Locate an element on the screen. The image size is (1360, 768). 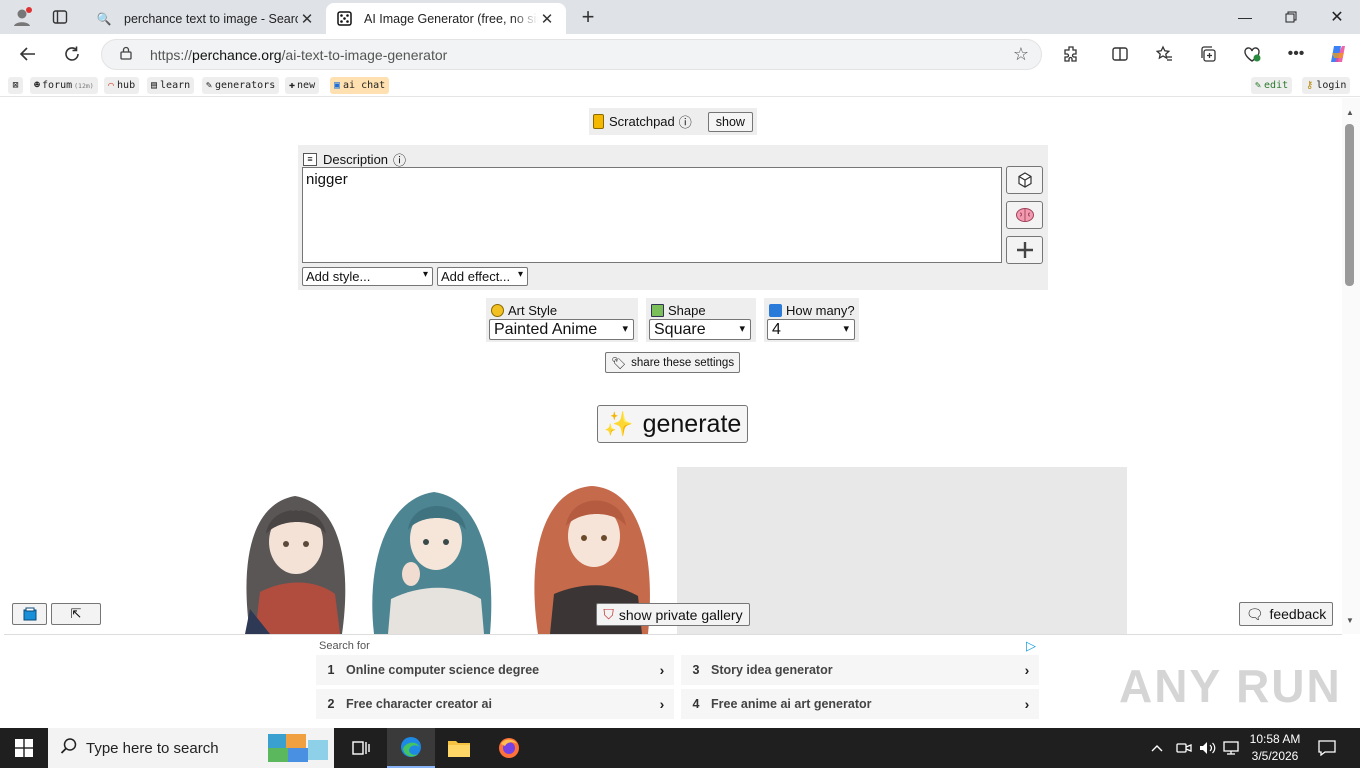
add-style-select: Add style... ▾ is located at coordinates (367, 276).